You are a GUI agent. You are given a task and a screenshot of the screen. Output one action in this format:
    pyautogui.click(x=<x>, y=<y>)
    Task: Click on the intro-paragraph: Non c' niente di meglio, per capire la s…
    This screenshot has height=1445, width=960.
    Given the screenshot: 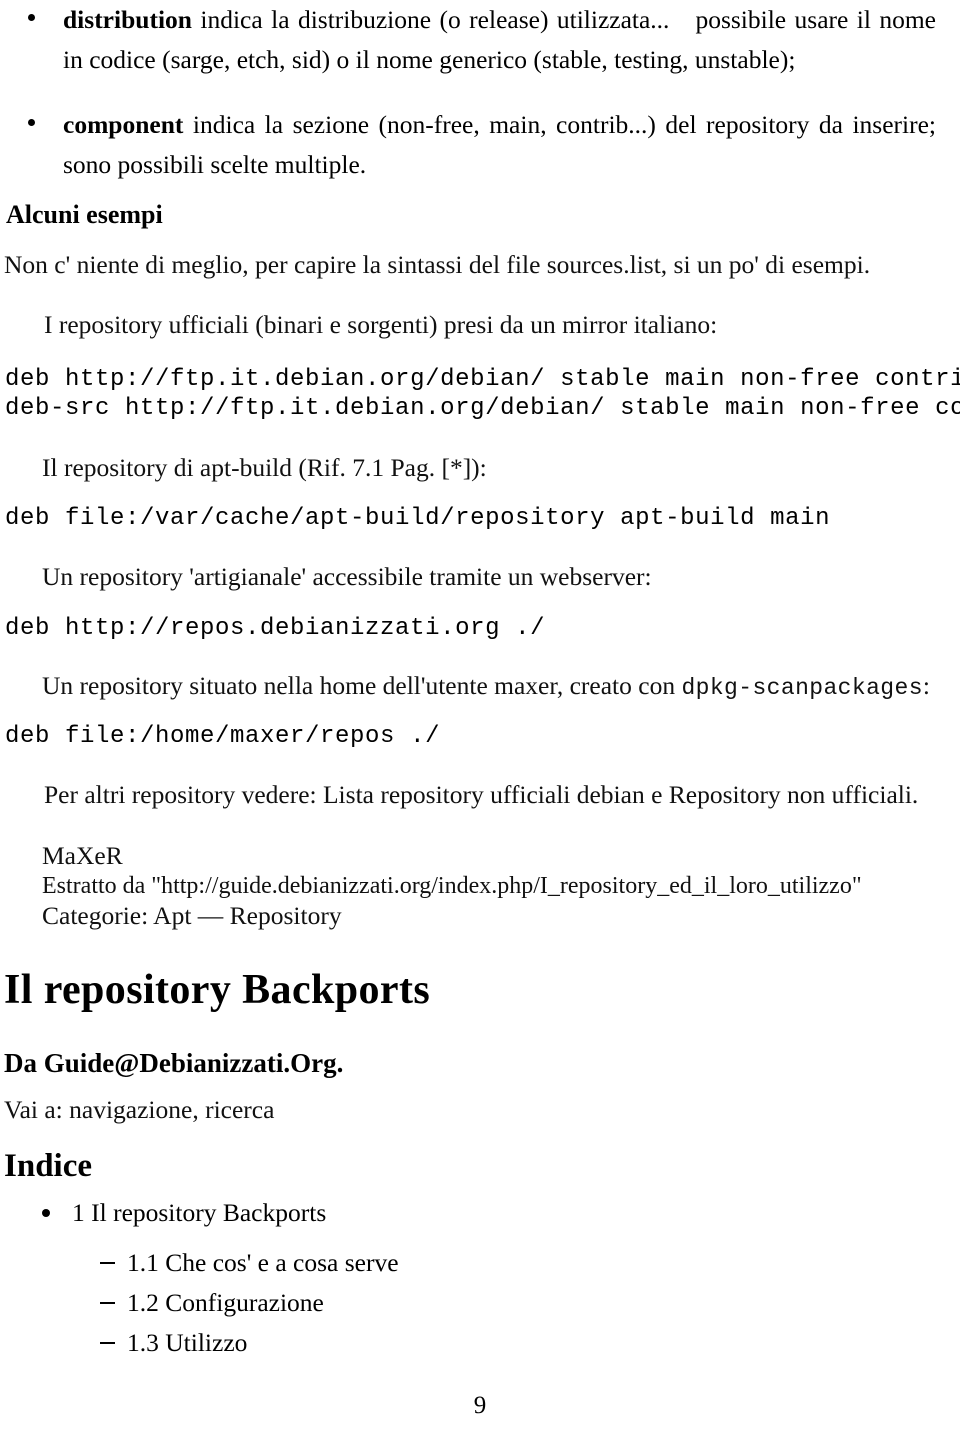 What is the action you would take?
    pyautogui.click(x=437, y=264)
    